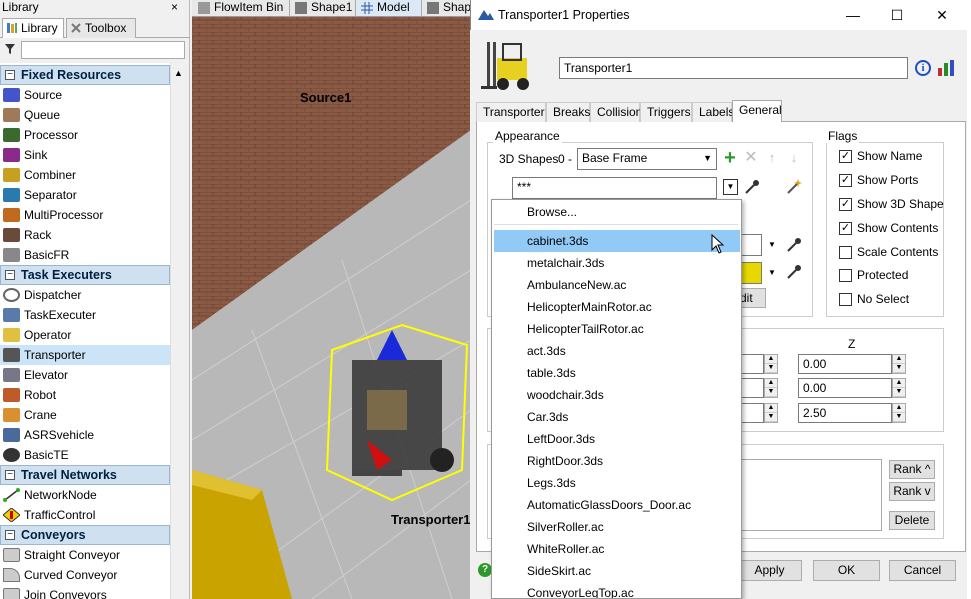  What do you see at coordinates (912, 491) in the screenshot?
I see `rank-down-button: Rank v` at bounding box center [912, 491].